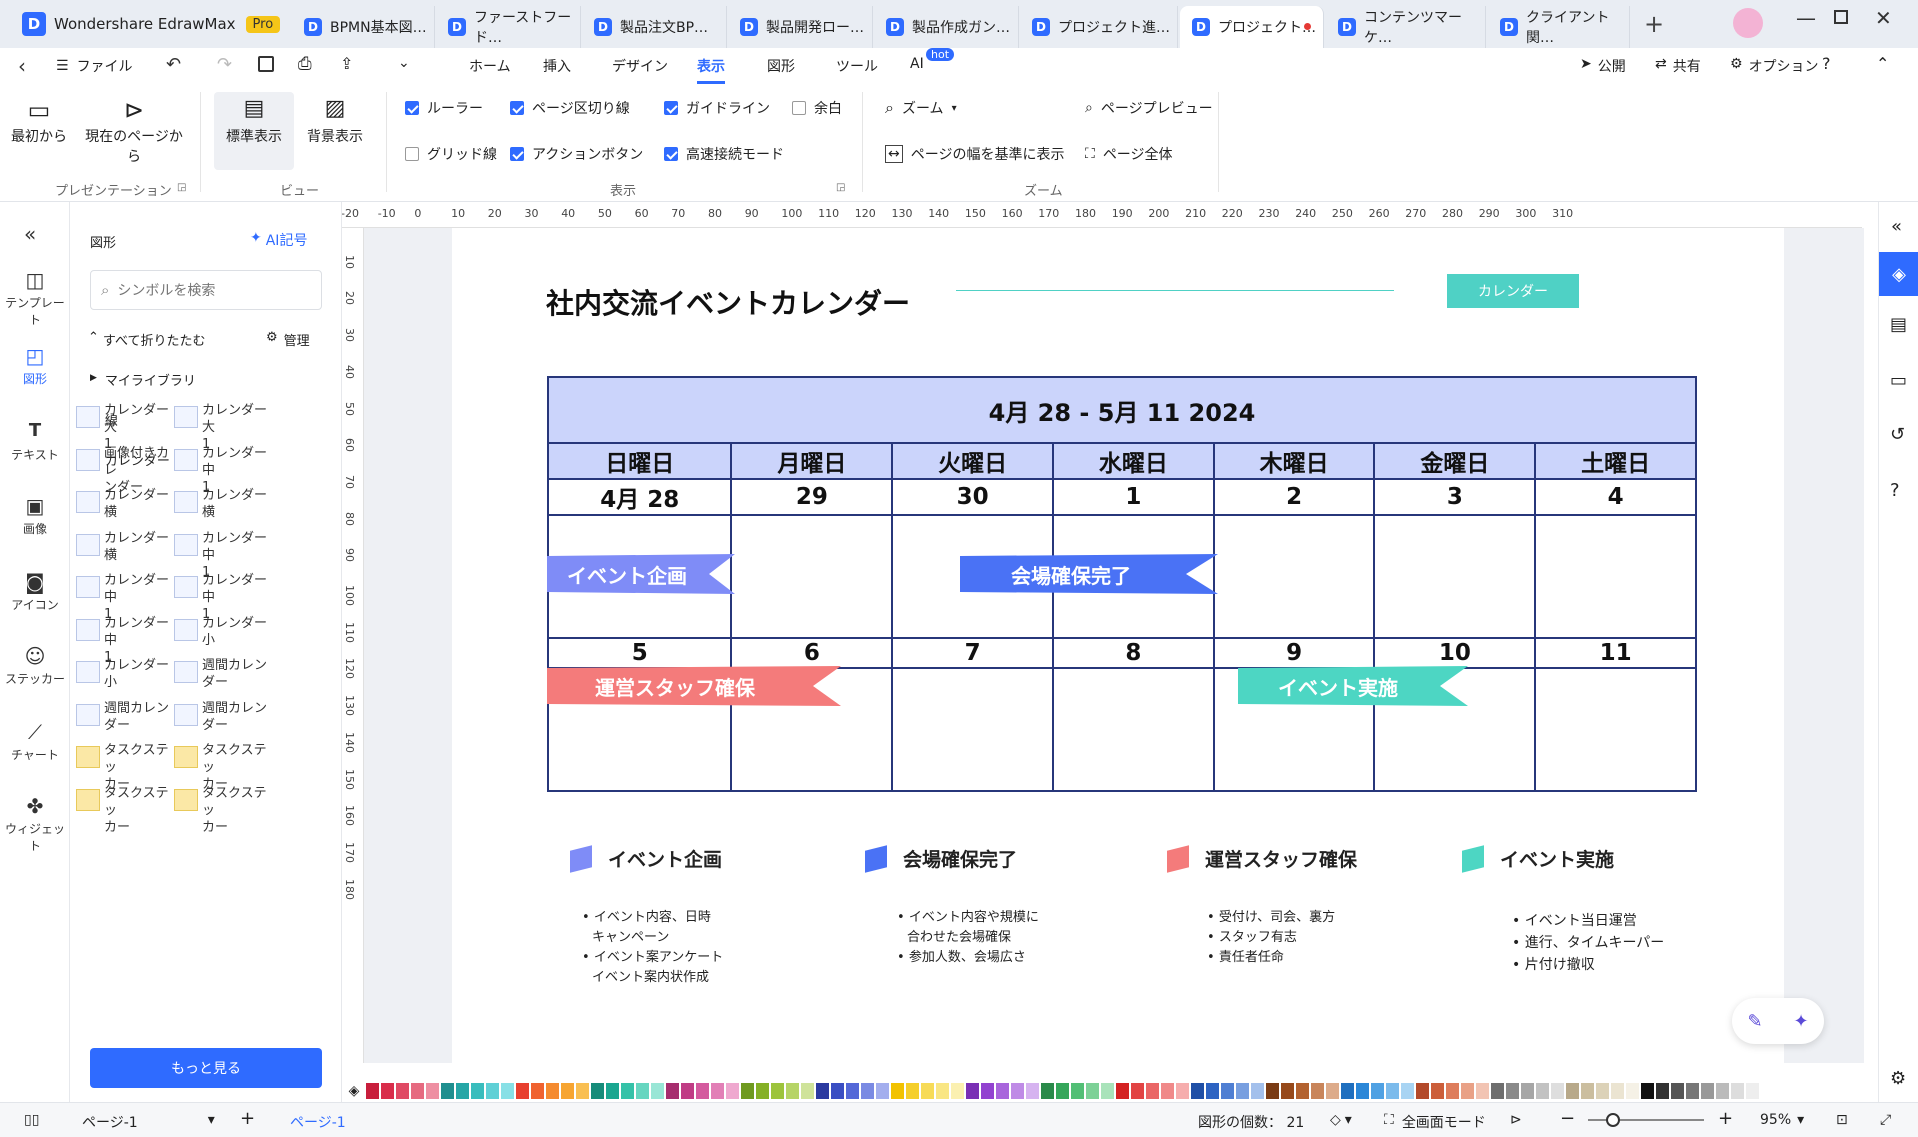 This screenshot has height=1137, width=1918. Describe the element at coordinates (1754, 1021) in the screenshot. I see `magic-wand-icon: ✎` at that location.